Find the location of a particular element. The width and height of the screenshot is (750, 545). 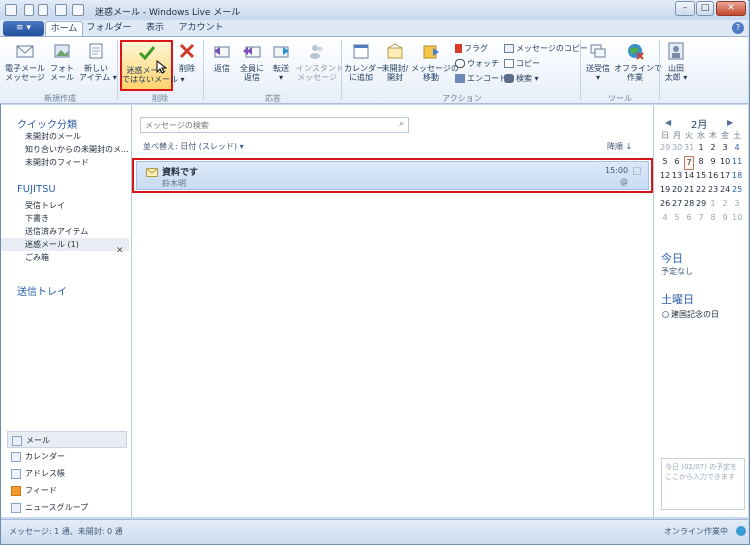

search-icon: ⌕ is located at coordinates (401, 124).